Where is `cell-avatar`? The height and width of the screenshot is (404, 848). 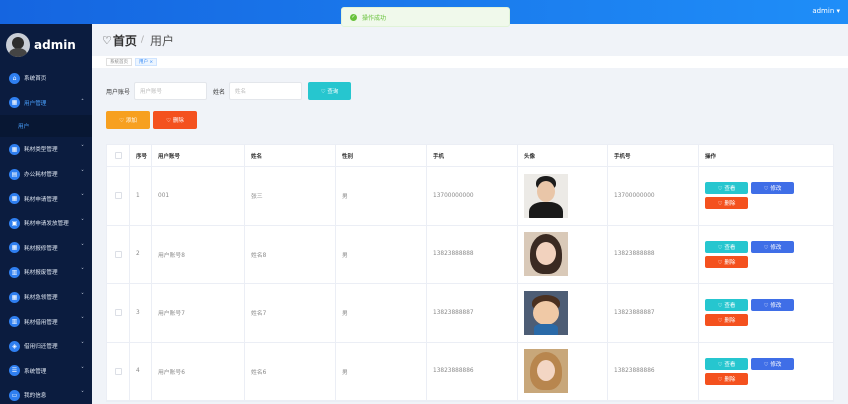
cell-avatar is located at coordinates (563, 313).